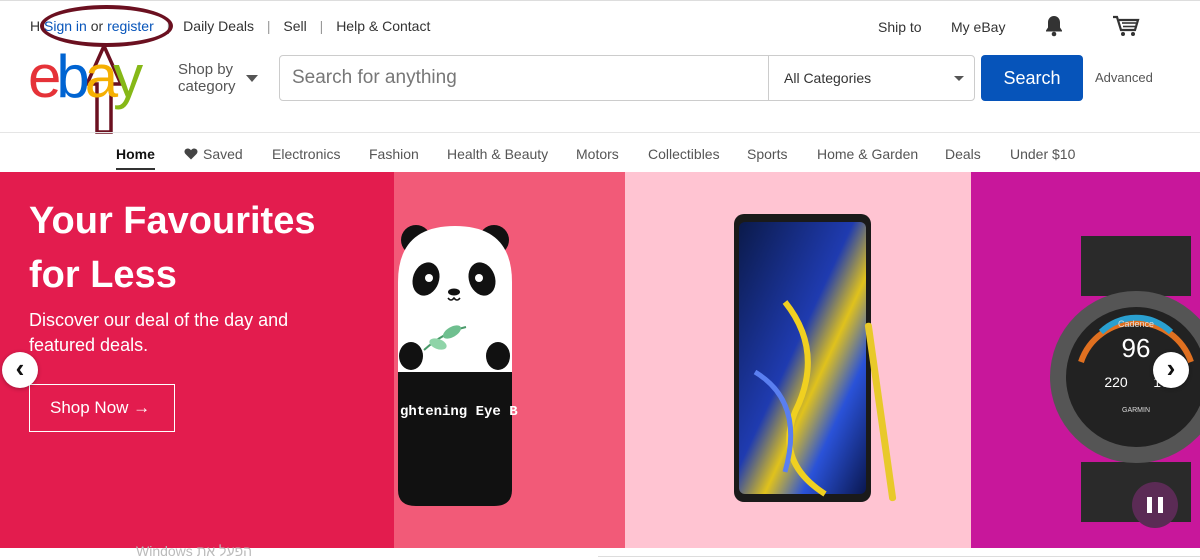 This screenshot has width=1200, height=560. Describe the element at coordinates (1116, 382) in the screenshot. I see `watch-left-value: 220` at that location.